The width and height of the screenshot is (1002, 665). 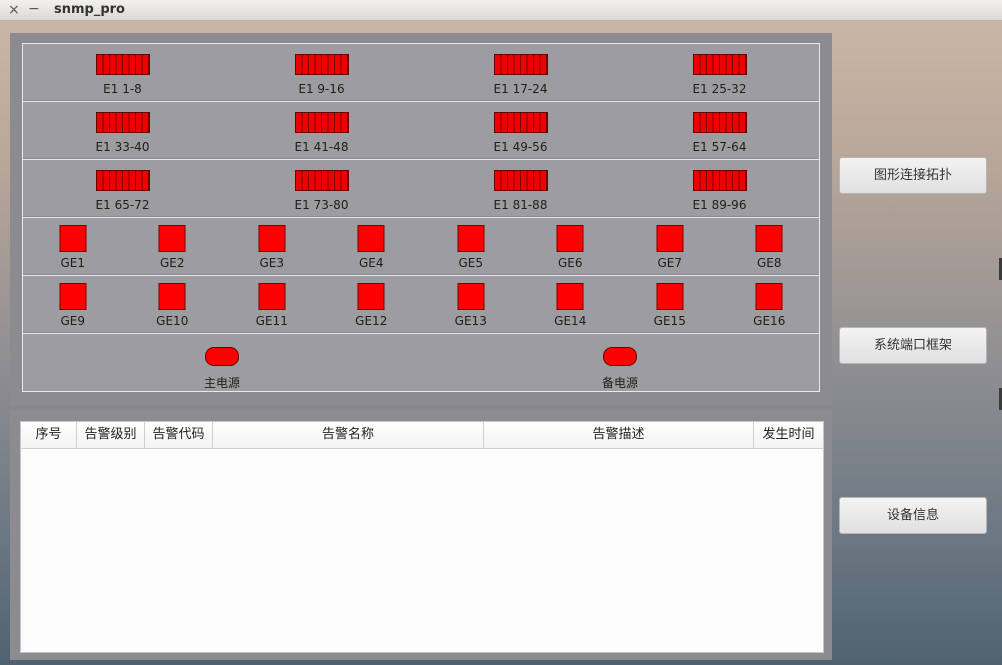 What do you see at coordinates (321, 205) in the screenshot?
I see `port-label: E1 73-80` at bounding box center [321, 205].